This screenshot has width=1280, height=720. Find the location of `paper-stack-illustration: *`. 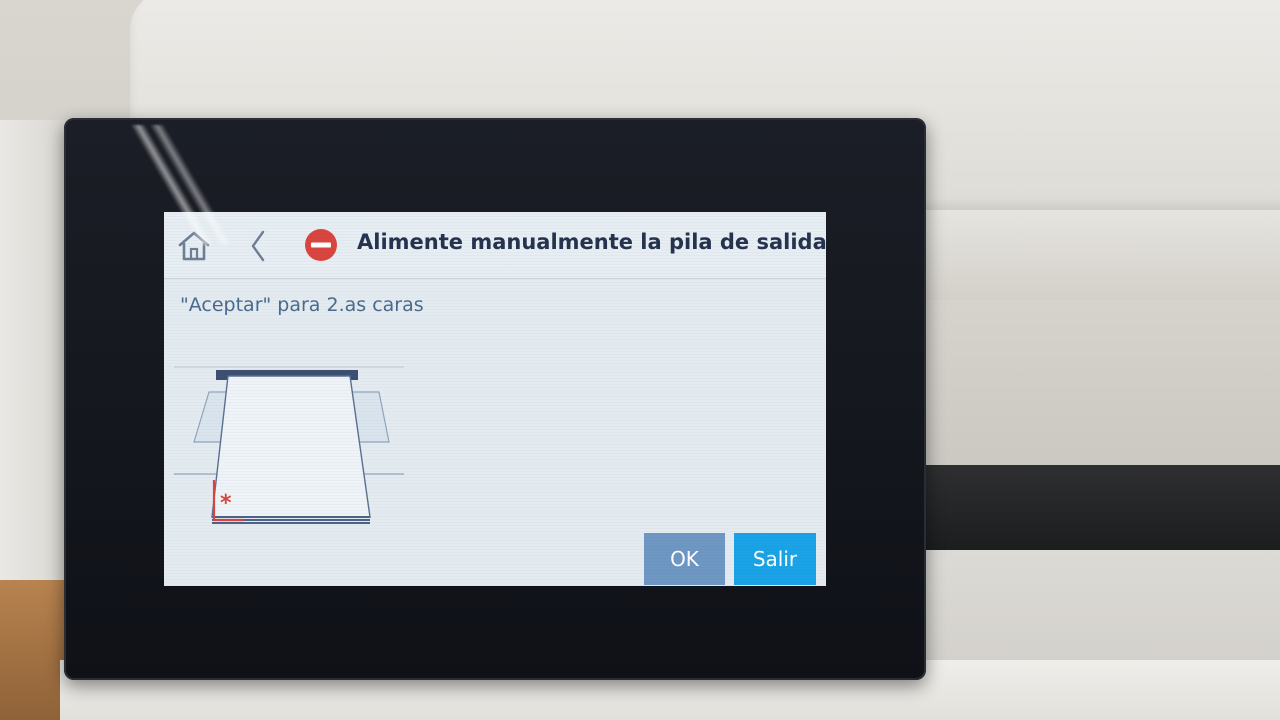

paper-stack-illustration: * is located at coordinates (289, 445).